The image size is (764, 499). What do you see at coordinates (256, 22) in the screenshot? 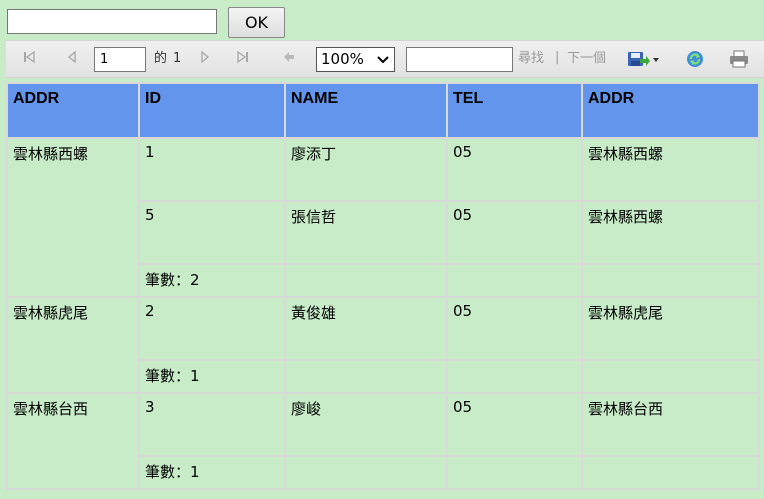
I see `ok-button: OK` at bounding box center [256, 22].